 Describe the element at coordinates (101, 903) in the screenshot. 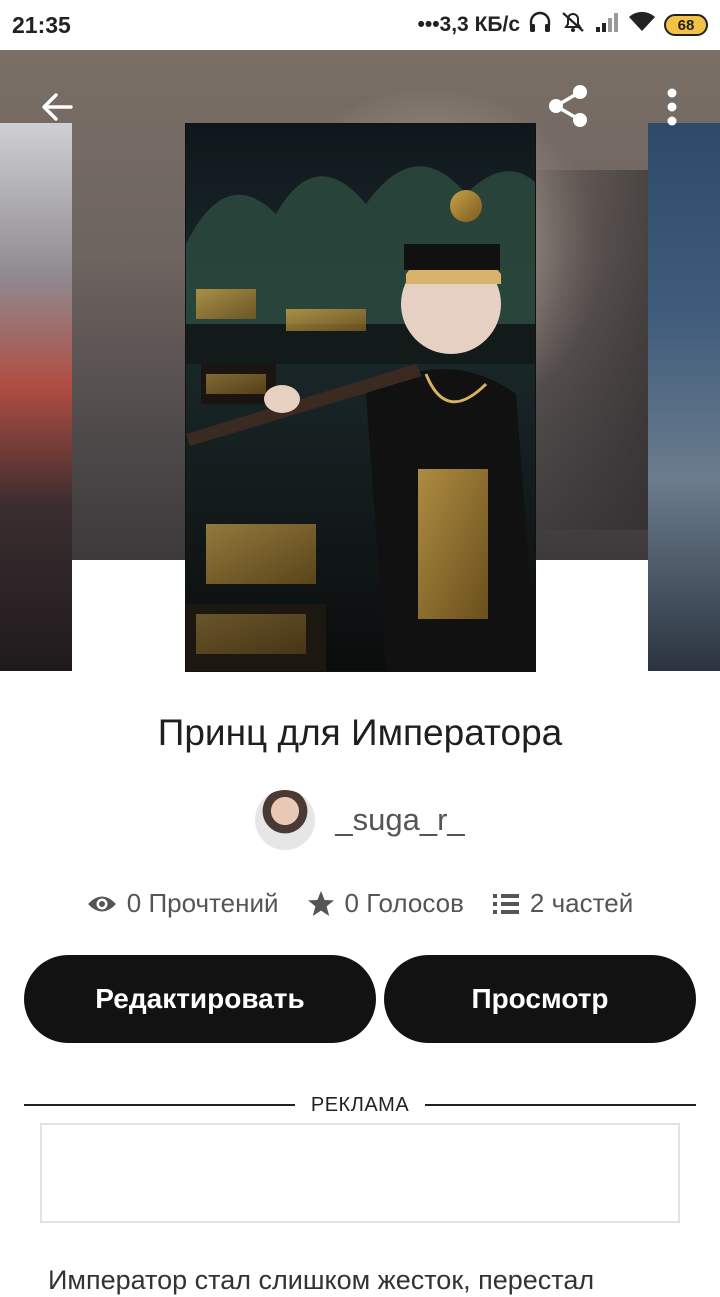

I see `eye-icon` at that location.